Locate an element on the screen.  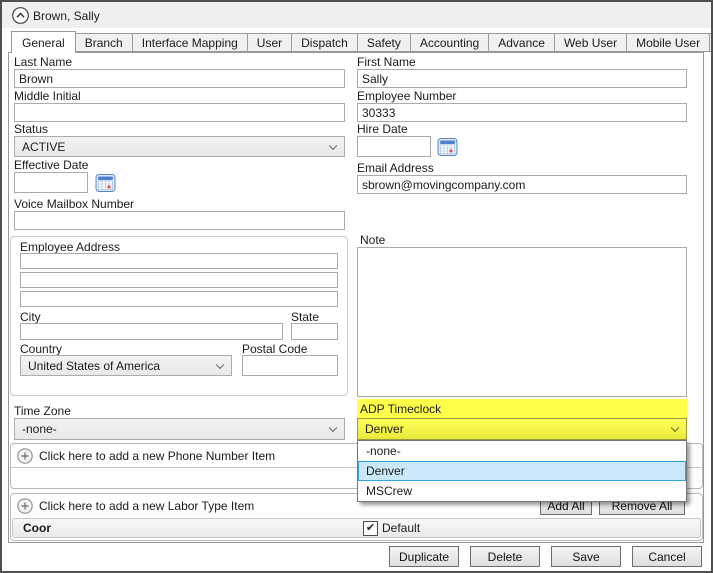
window-title: Brown, Sally is located at coordinates (66, 16).